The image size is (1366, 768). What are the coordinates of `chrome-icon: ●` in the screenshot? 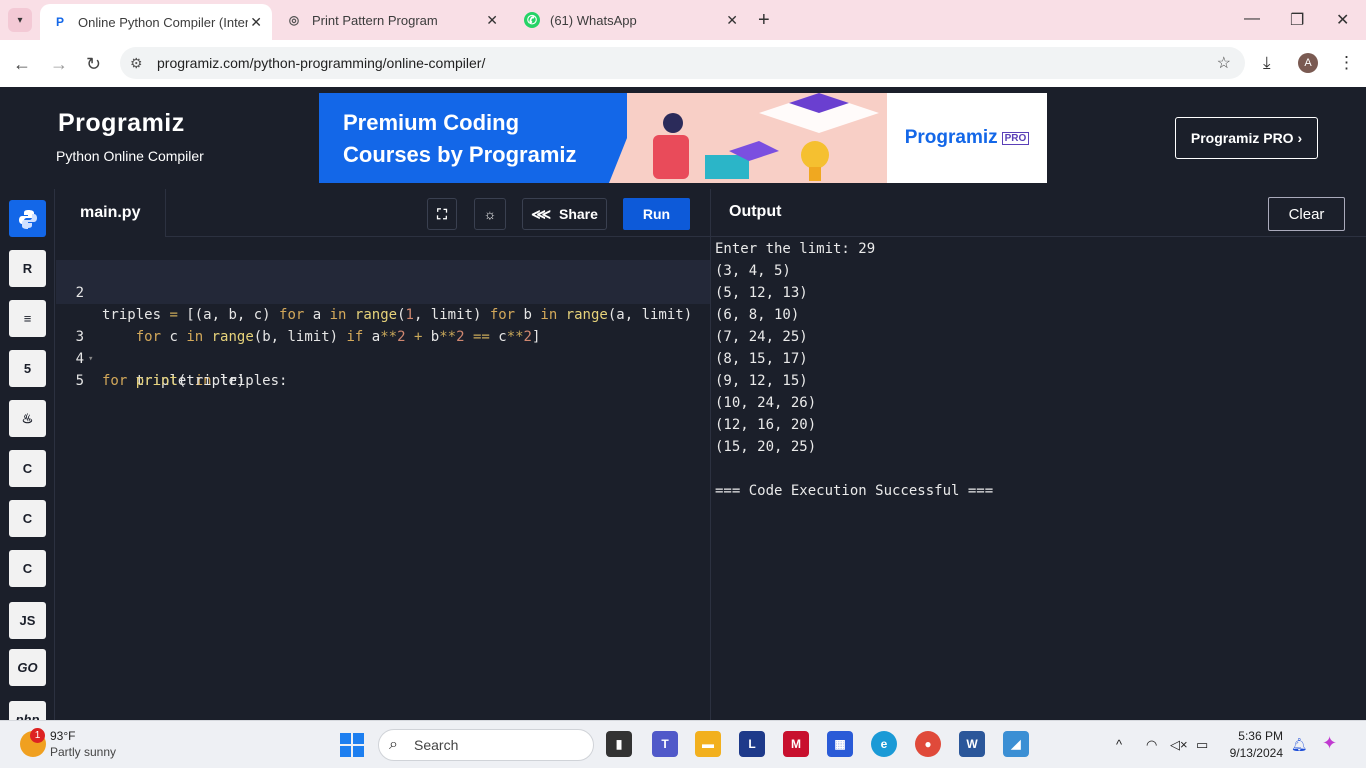 It's located at (928, 744).